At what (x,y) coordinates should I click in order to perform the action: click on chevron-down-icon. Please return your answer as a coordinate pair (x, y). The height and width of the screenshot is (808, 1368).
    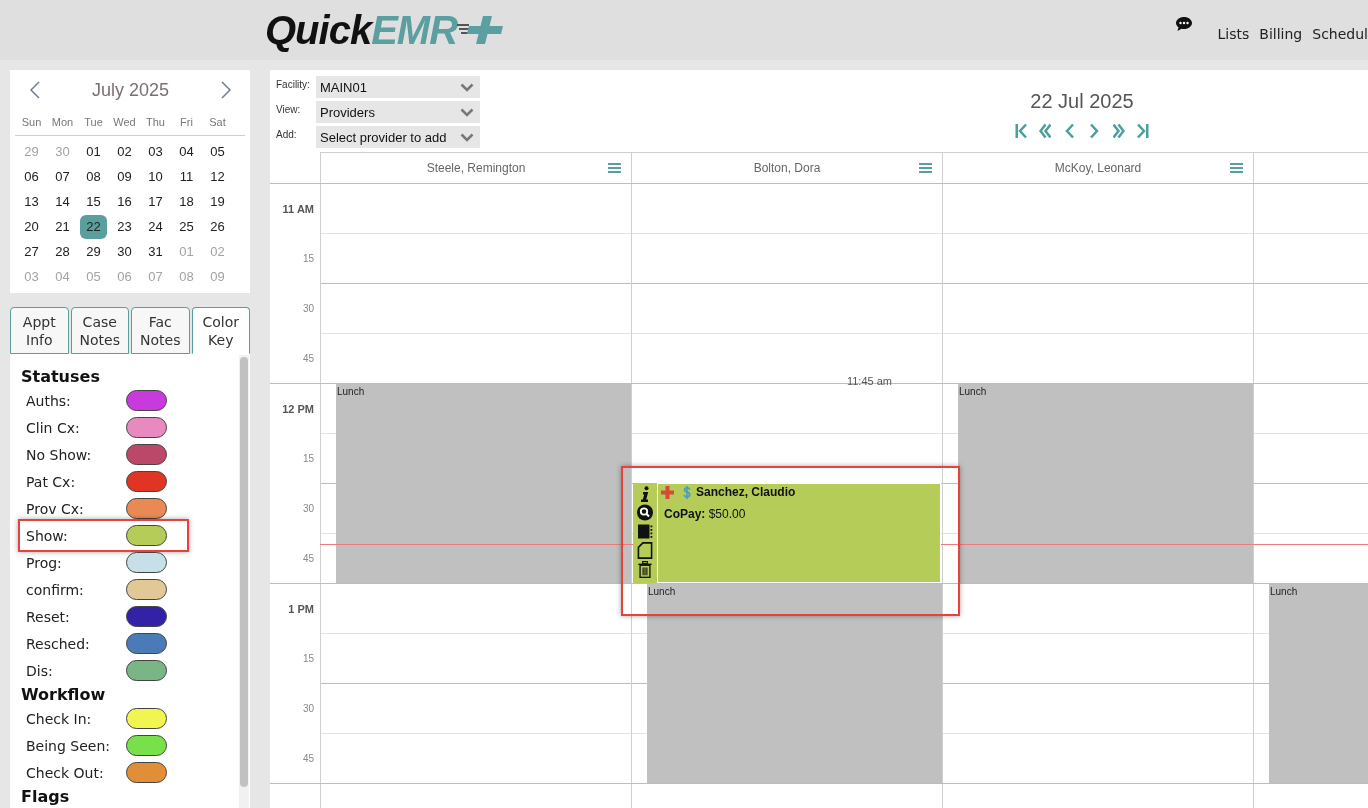
    Looking at the image, I should click on (467, 87).